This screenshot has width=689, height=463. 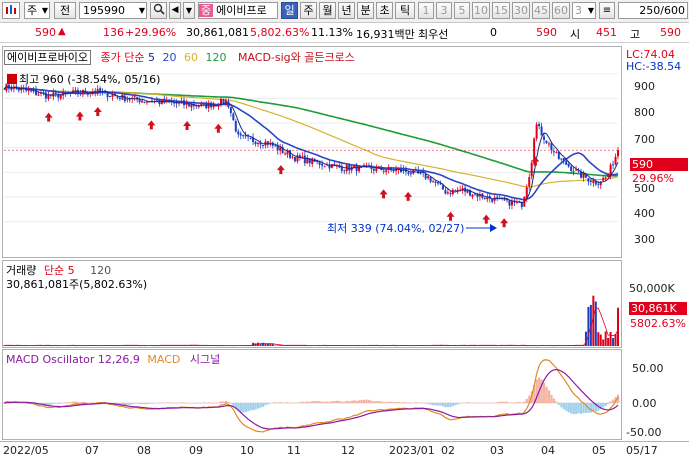 What do you see at coordinates (396, 228) in the screenshot?
I see `low-annotation: 최저 339 (74.04%, 02/27)` at bounding box center [396, 228].